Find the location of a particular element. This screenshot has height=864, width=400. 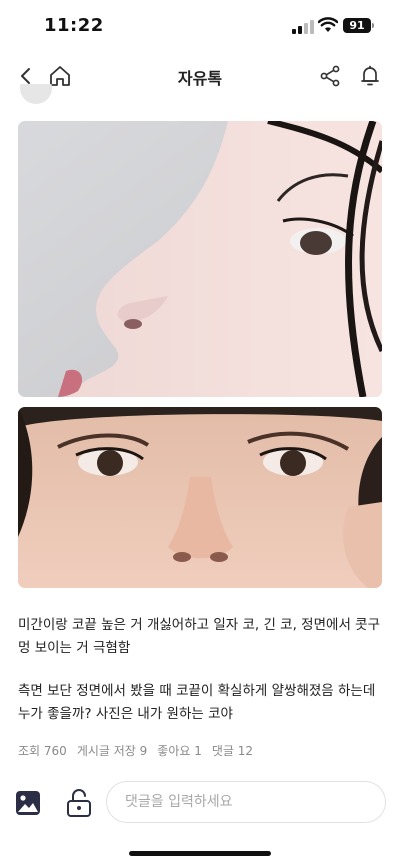

unlock-icon is located at coordinates (79, 803).